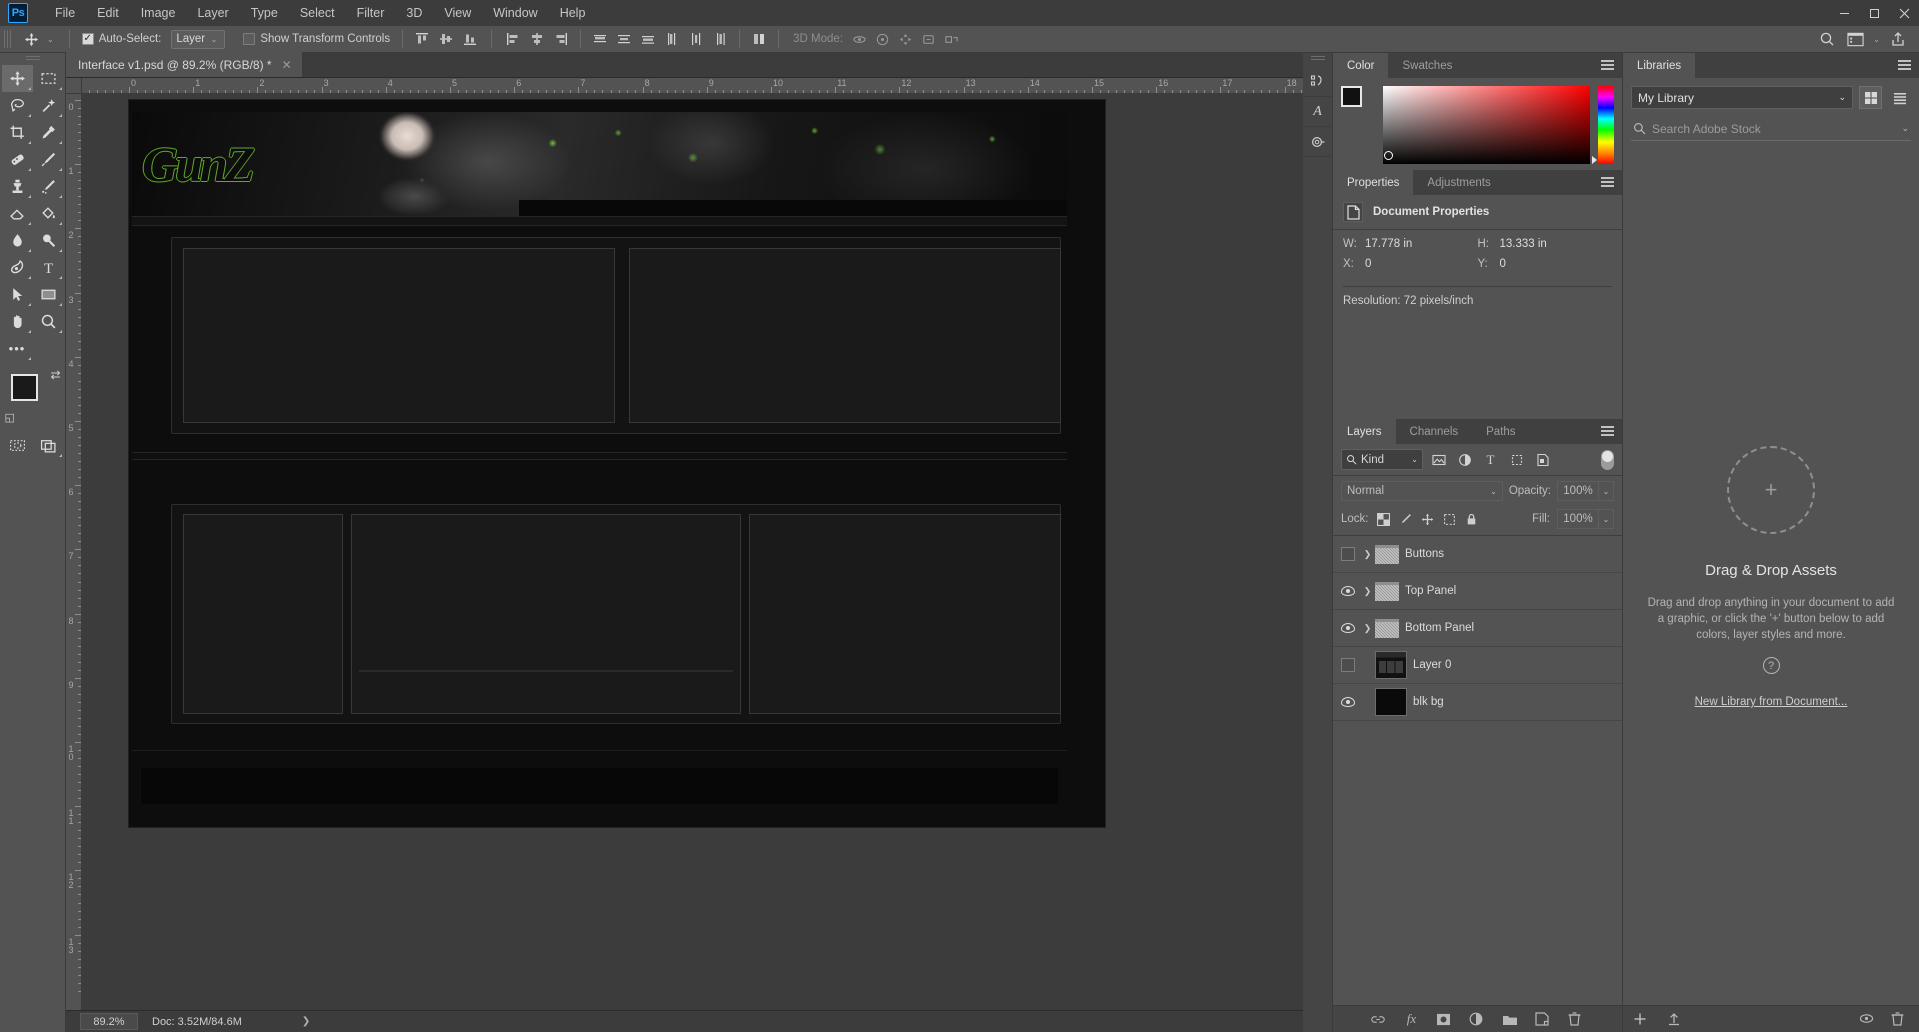 This screenshot has width=1919, height=1032. What do you see at coordinates (17, 267) in the screenshot?
I see `pen-tool` at bounding box center [17, 267].